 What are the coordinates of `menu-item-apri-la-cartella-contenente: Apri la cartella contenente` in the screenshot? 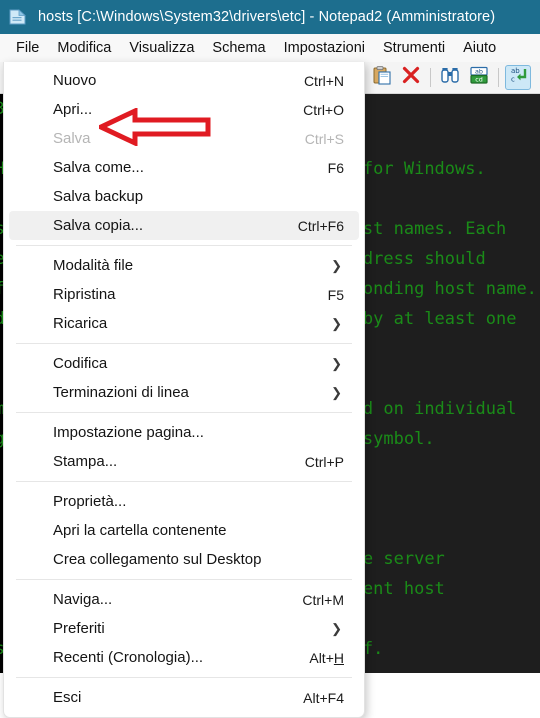 It's located at (184, 530).